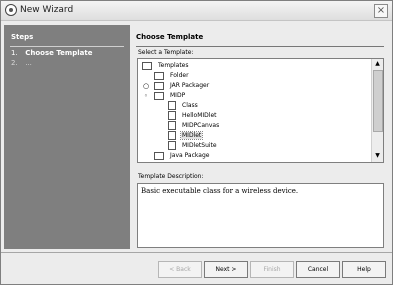  Describe the element at coordinates (226, 269) in the screenshot. I see `next-button: Next >` at that location.